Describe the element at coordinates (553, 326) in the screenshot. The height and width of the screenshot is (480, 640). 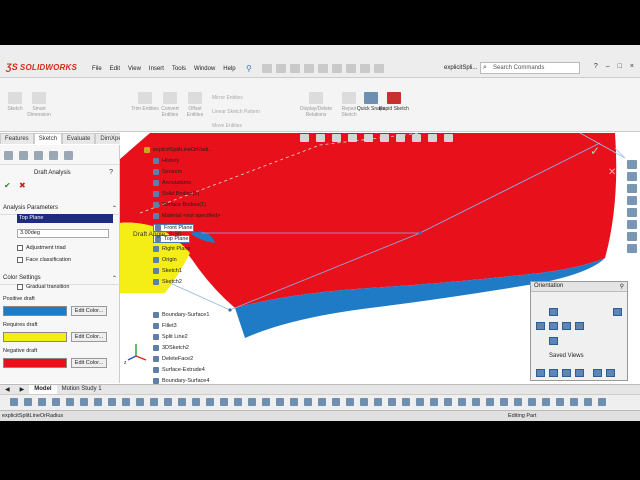
I see `view-left-icon` at that location.